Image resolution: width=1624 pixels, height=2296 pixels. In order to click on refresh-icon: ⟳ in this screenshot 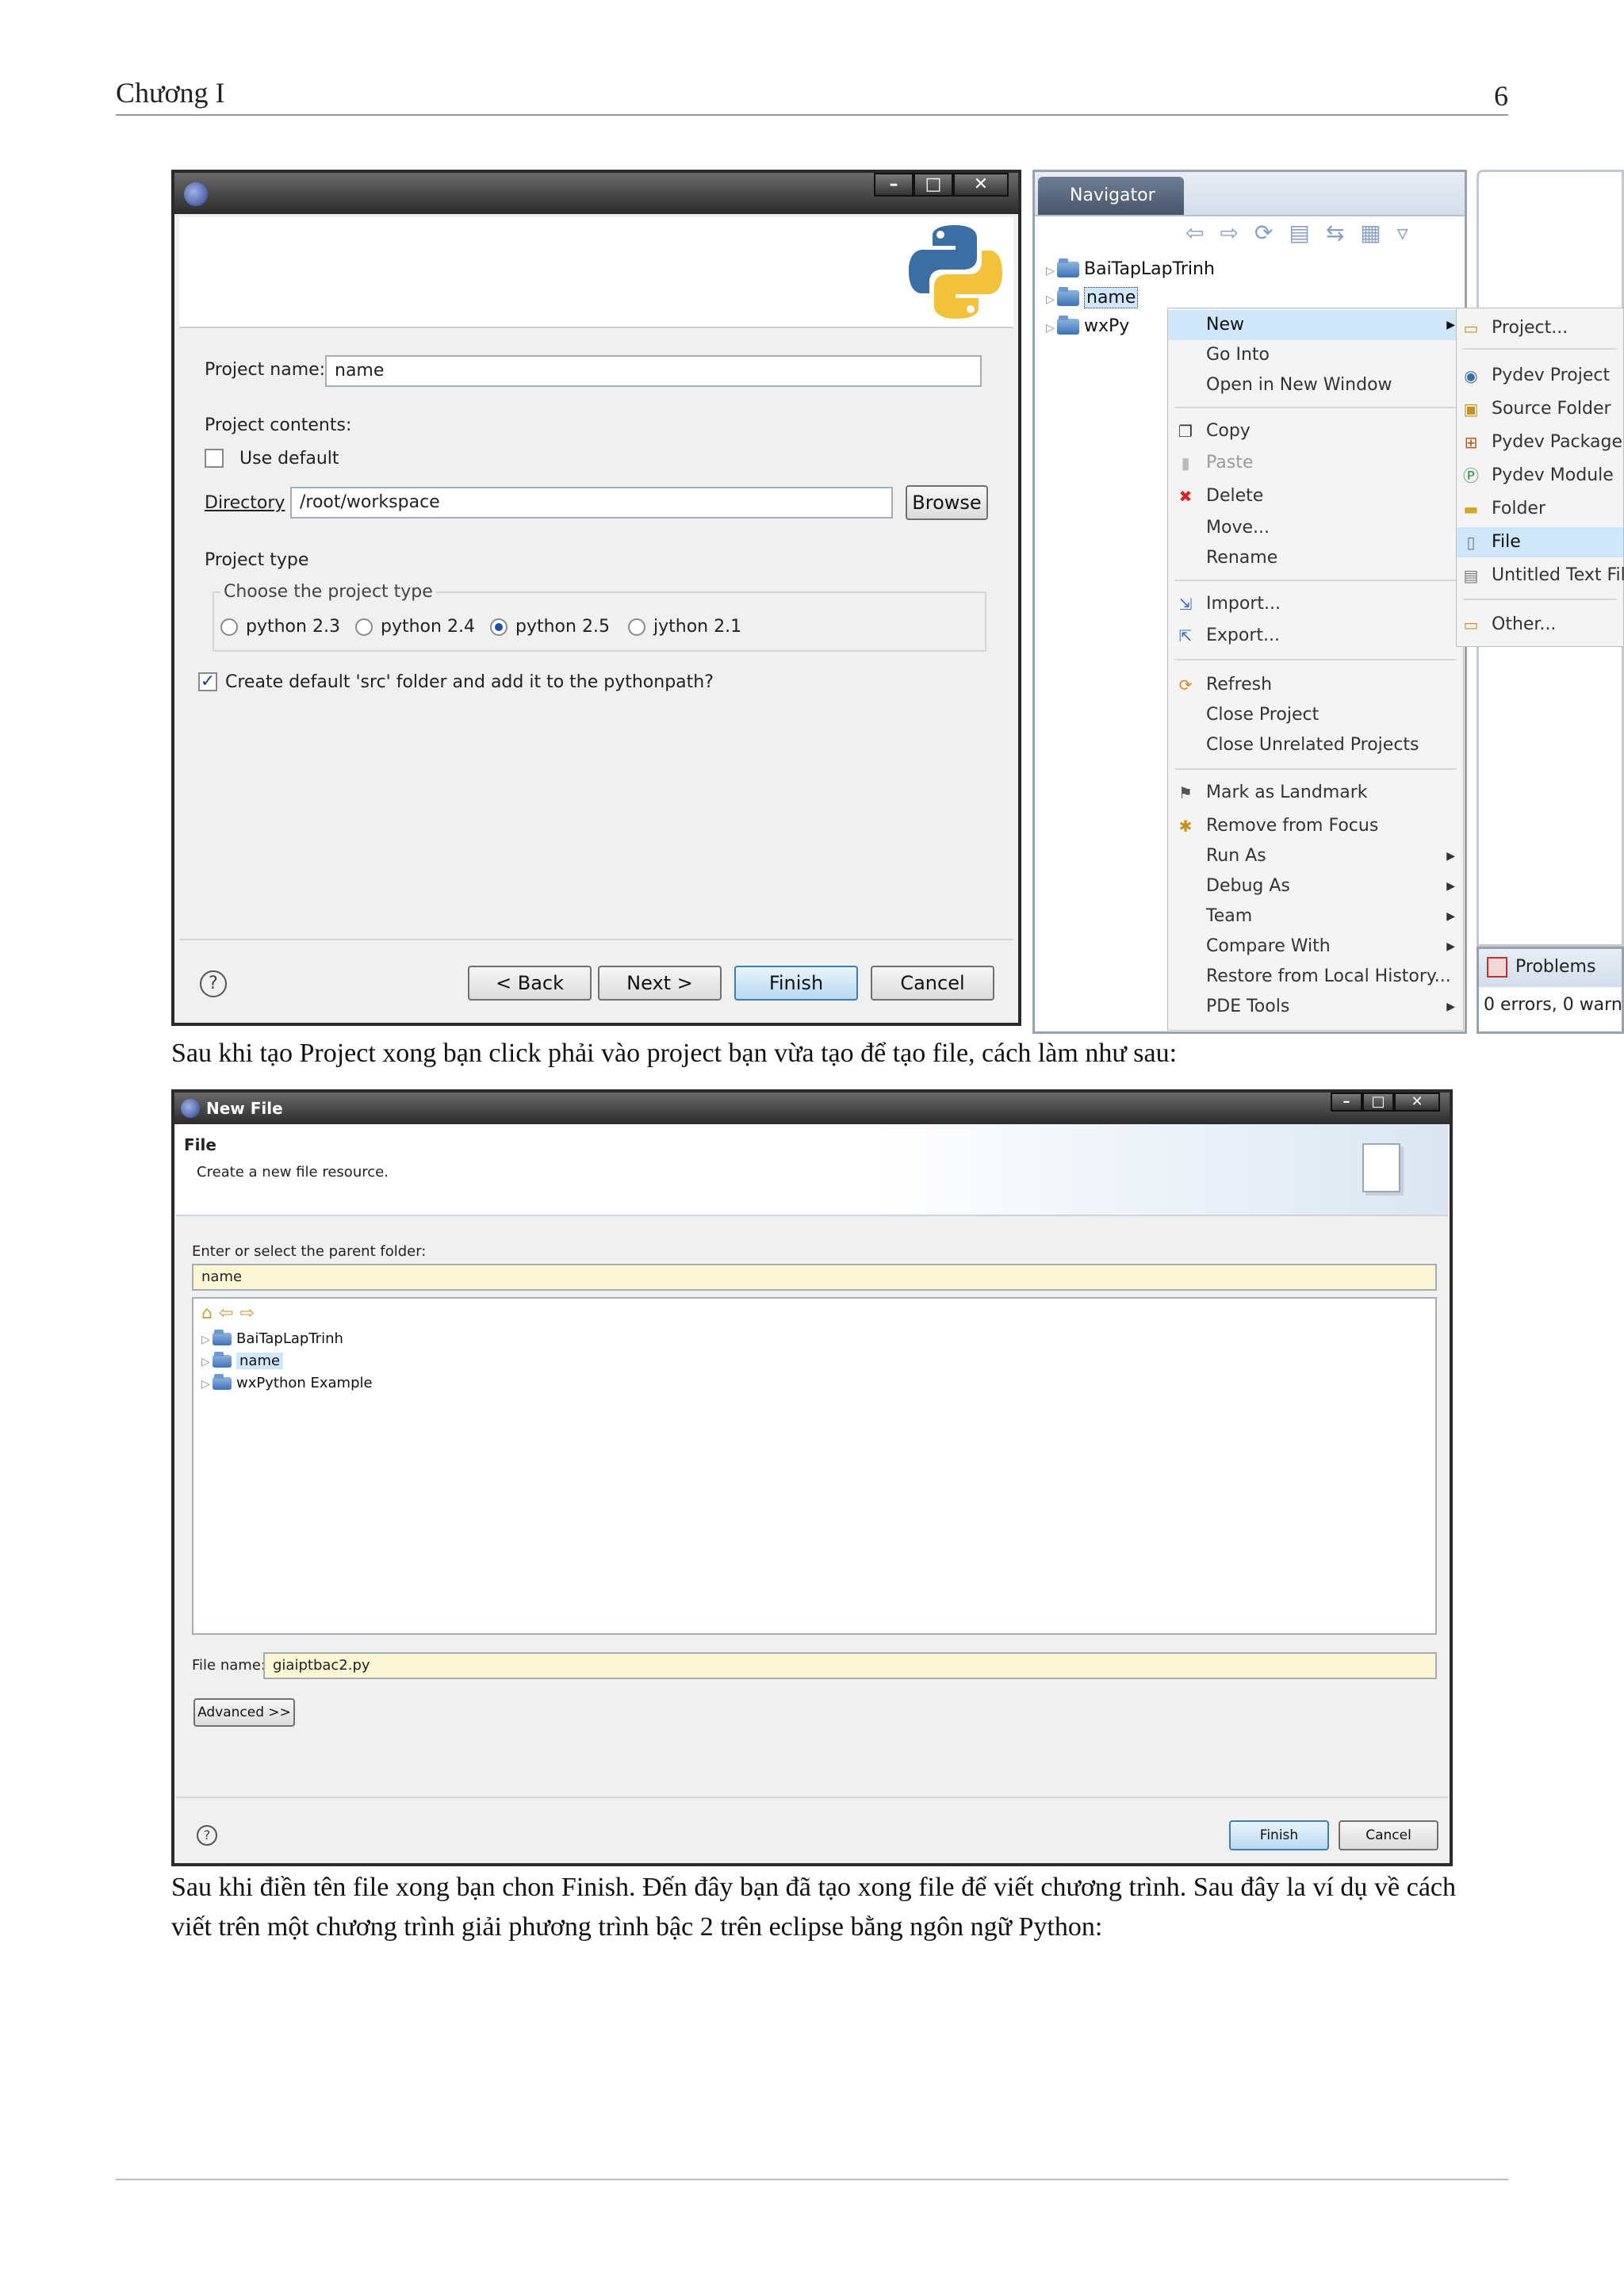, I will do `click(1185, 685)`.